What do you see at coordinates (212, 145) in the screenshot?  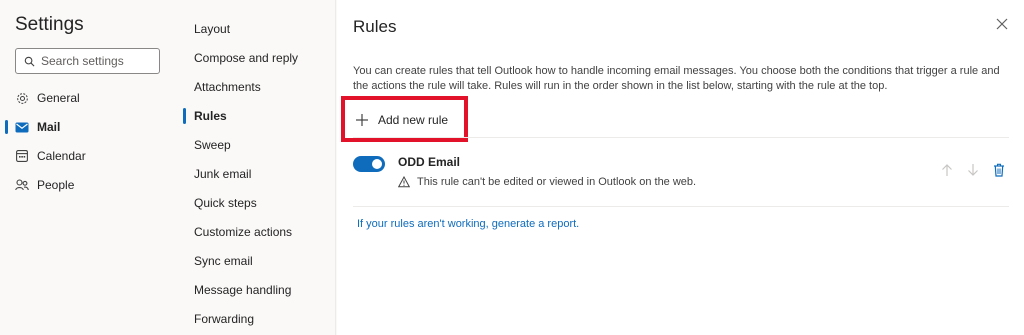 I see `submenu-item-sweep: Sweep` at bounding box center [212, 145].